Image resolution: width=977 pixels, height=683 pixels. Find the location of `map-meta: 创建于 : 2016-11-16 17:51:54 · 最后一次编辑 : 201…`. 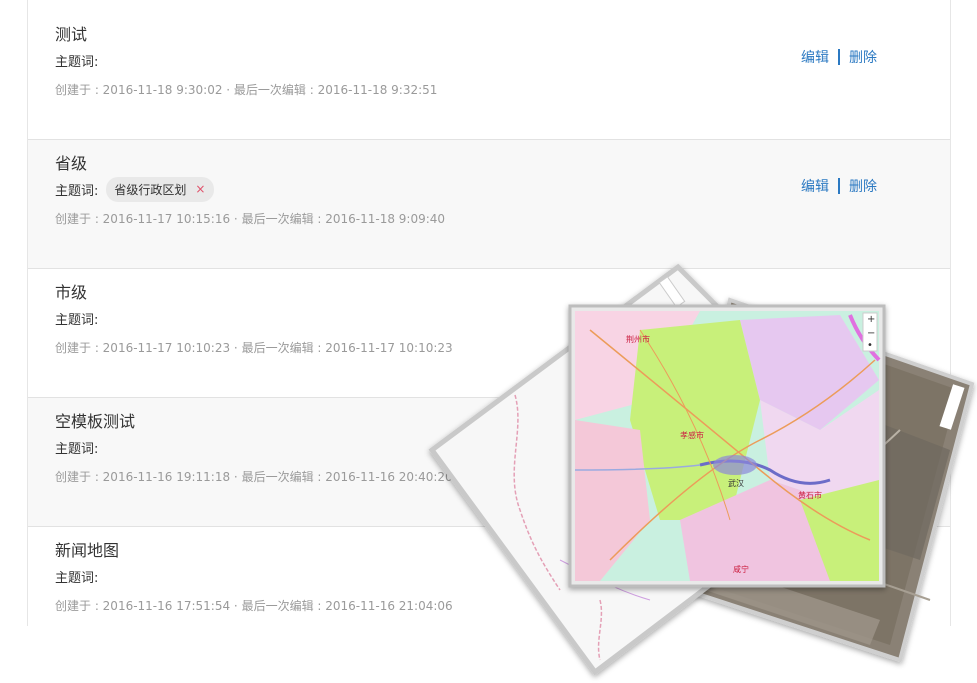

map-meta: 创建于 : 2016-11-16 17:51:54 · 最后一次编辑 : 201… is located at coordinates (254, 606).